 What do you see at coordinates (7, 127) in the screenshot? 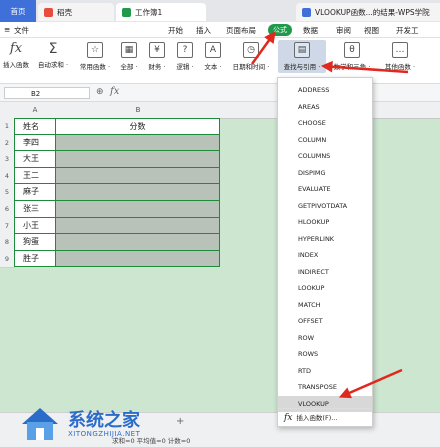
I see `row-header: 1` at bounding box center [7, 127].